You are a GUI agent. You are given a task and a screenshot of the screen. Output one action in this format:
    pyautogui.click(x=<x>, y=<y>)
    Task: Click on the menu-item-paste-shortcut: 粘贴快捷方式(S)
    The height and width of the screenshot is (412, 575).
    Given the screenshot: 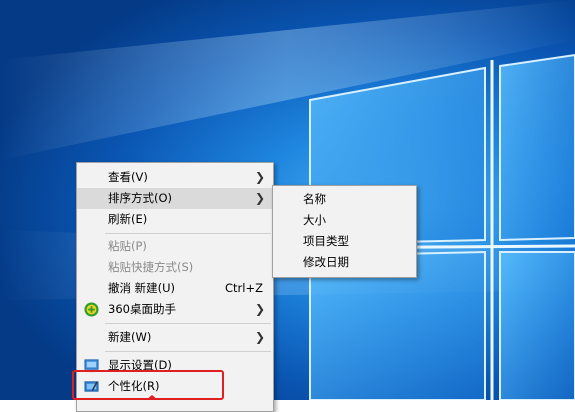 What is the action you would take?
    pyautogui.click(x=175, y=267)
    